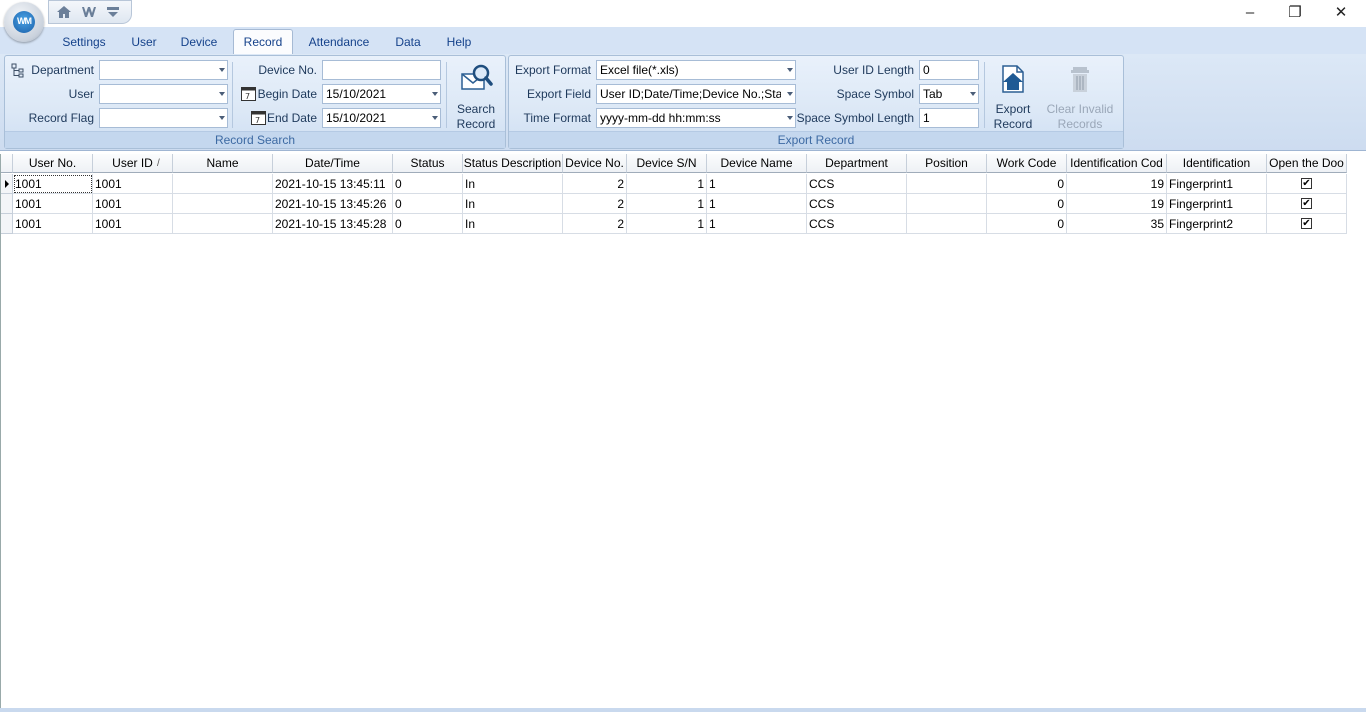 This screenshot has width=1366, height=712. What do you see at coordinates (144, 42) in the screenshot?
I see `tab-user: User` at bounding box center [144, 42].